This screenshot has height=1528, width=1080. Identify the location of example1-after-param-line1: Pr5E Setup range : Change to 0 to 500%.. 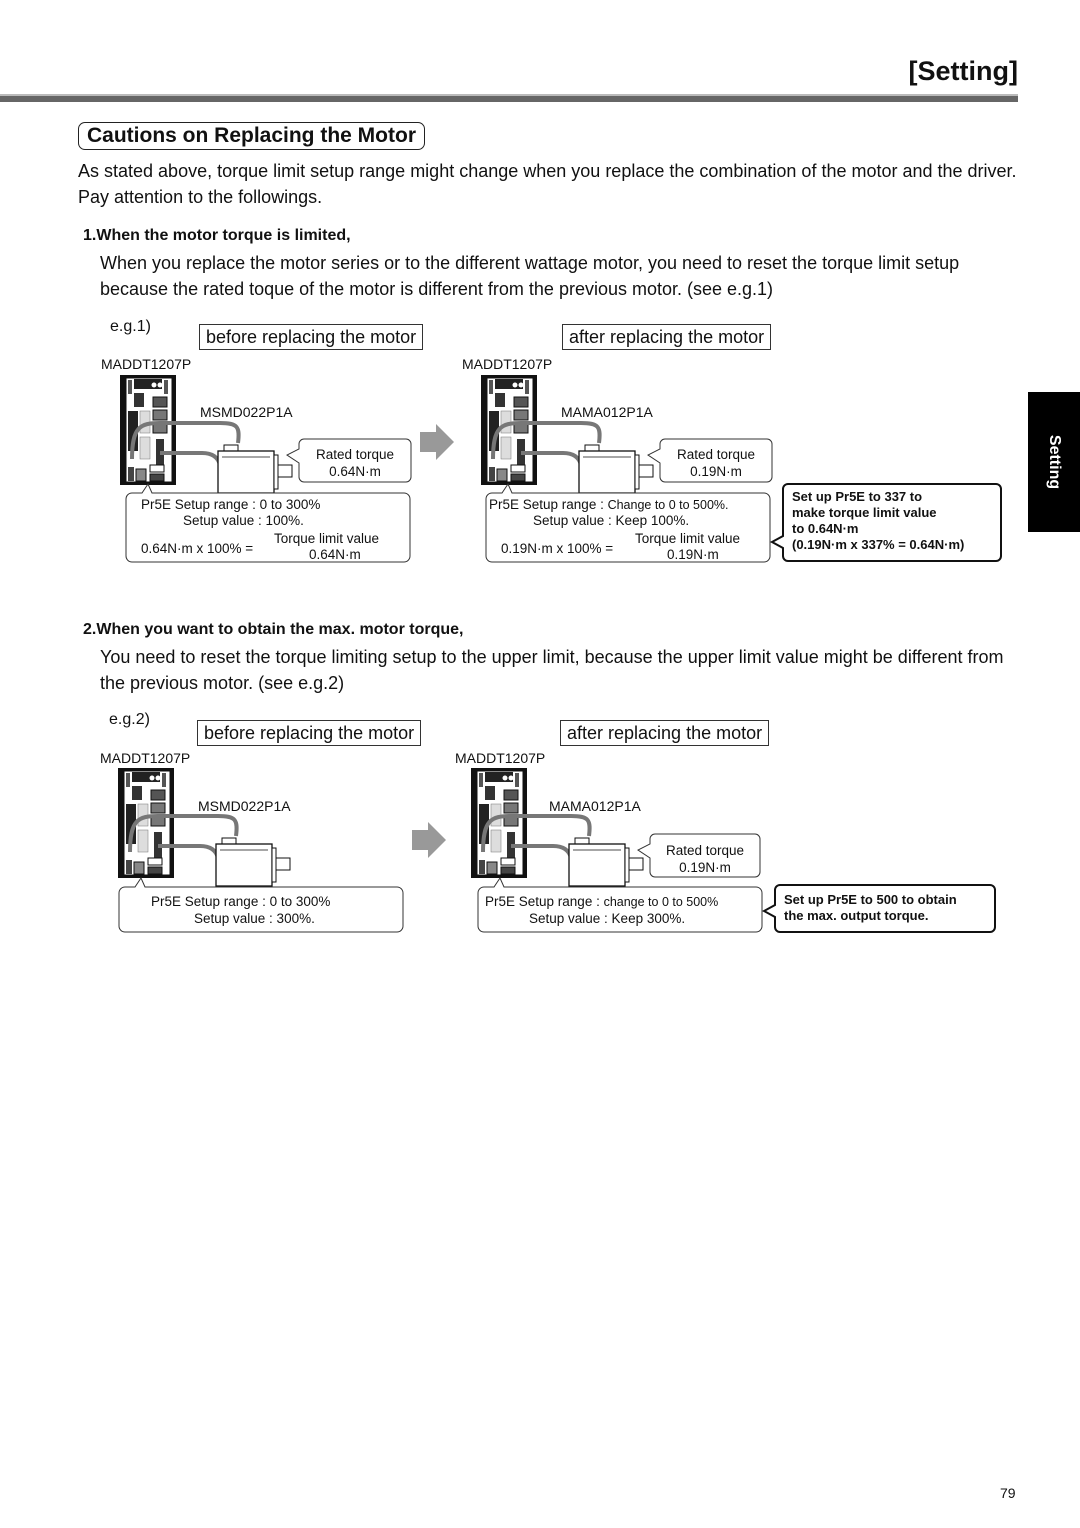
(609, 504).